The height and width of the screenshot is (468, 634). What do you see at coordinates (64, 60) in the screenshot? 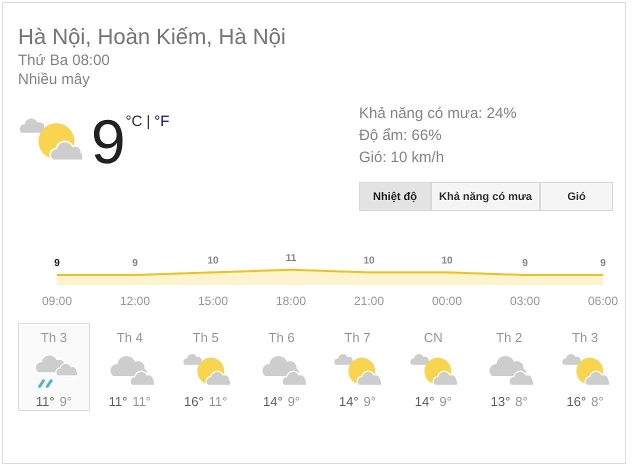
I see `date-time: Thứ Ba 08:00` at bounding box center [64, 60].